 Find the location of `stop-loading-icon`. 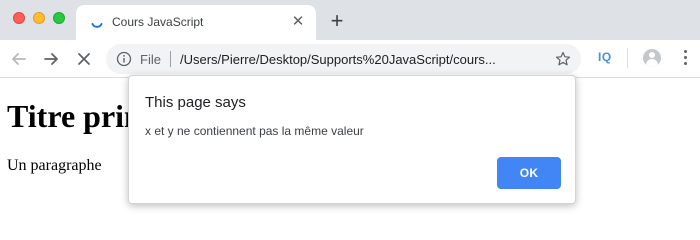

stop-loading-icon is located at coordinates (84, 59).